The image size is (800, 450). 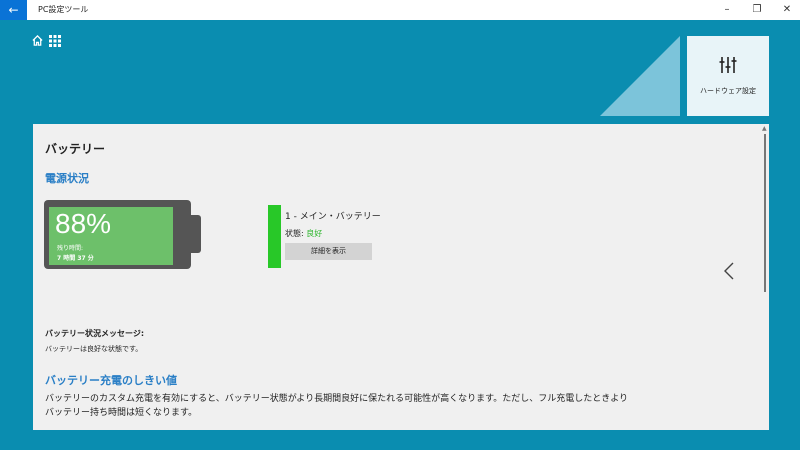 I want to click on hardware-settings-label: ハードウェア設定, so click(x=728, y=91).